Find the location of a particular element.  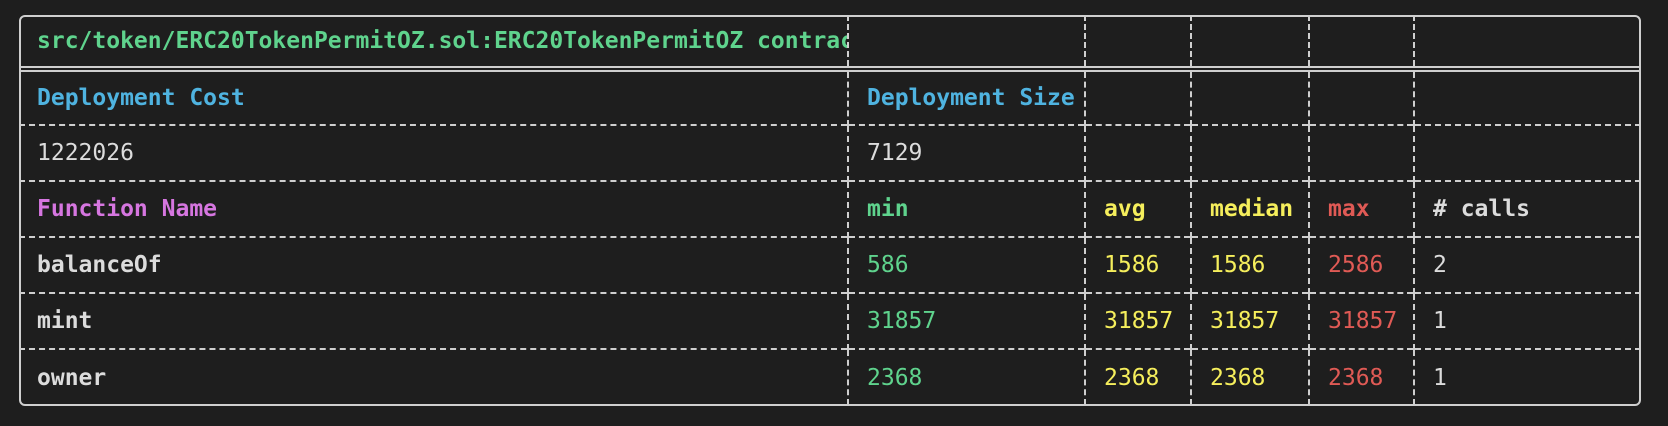

min-value: 586 is located at coordinates (967, 264).